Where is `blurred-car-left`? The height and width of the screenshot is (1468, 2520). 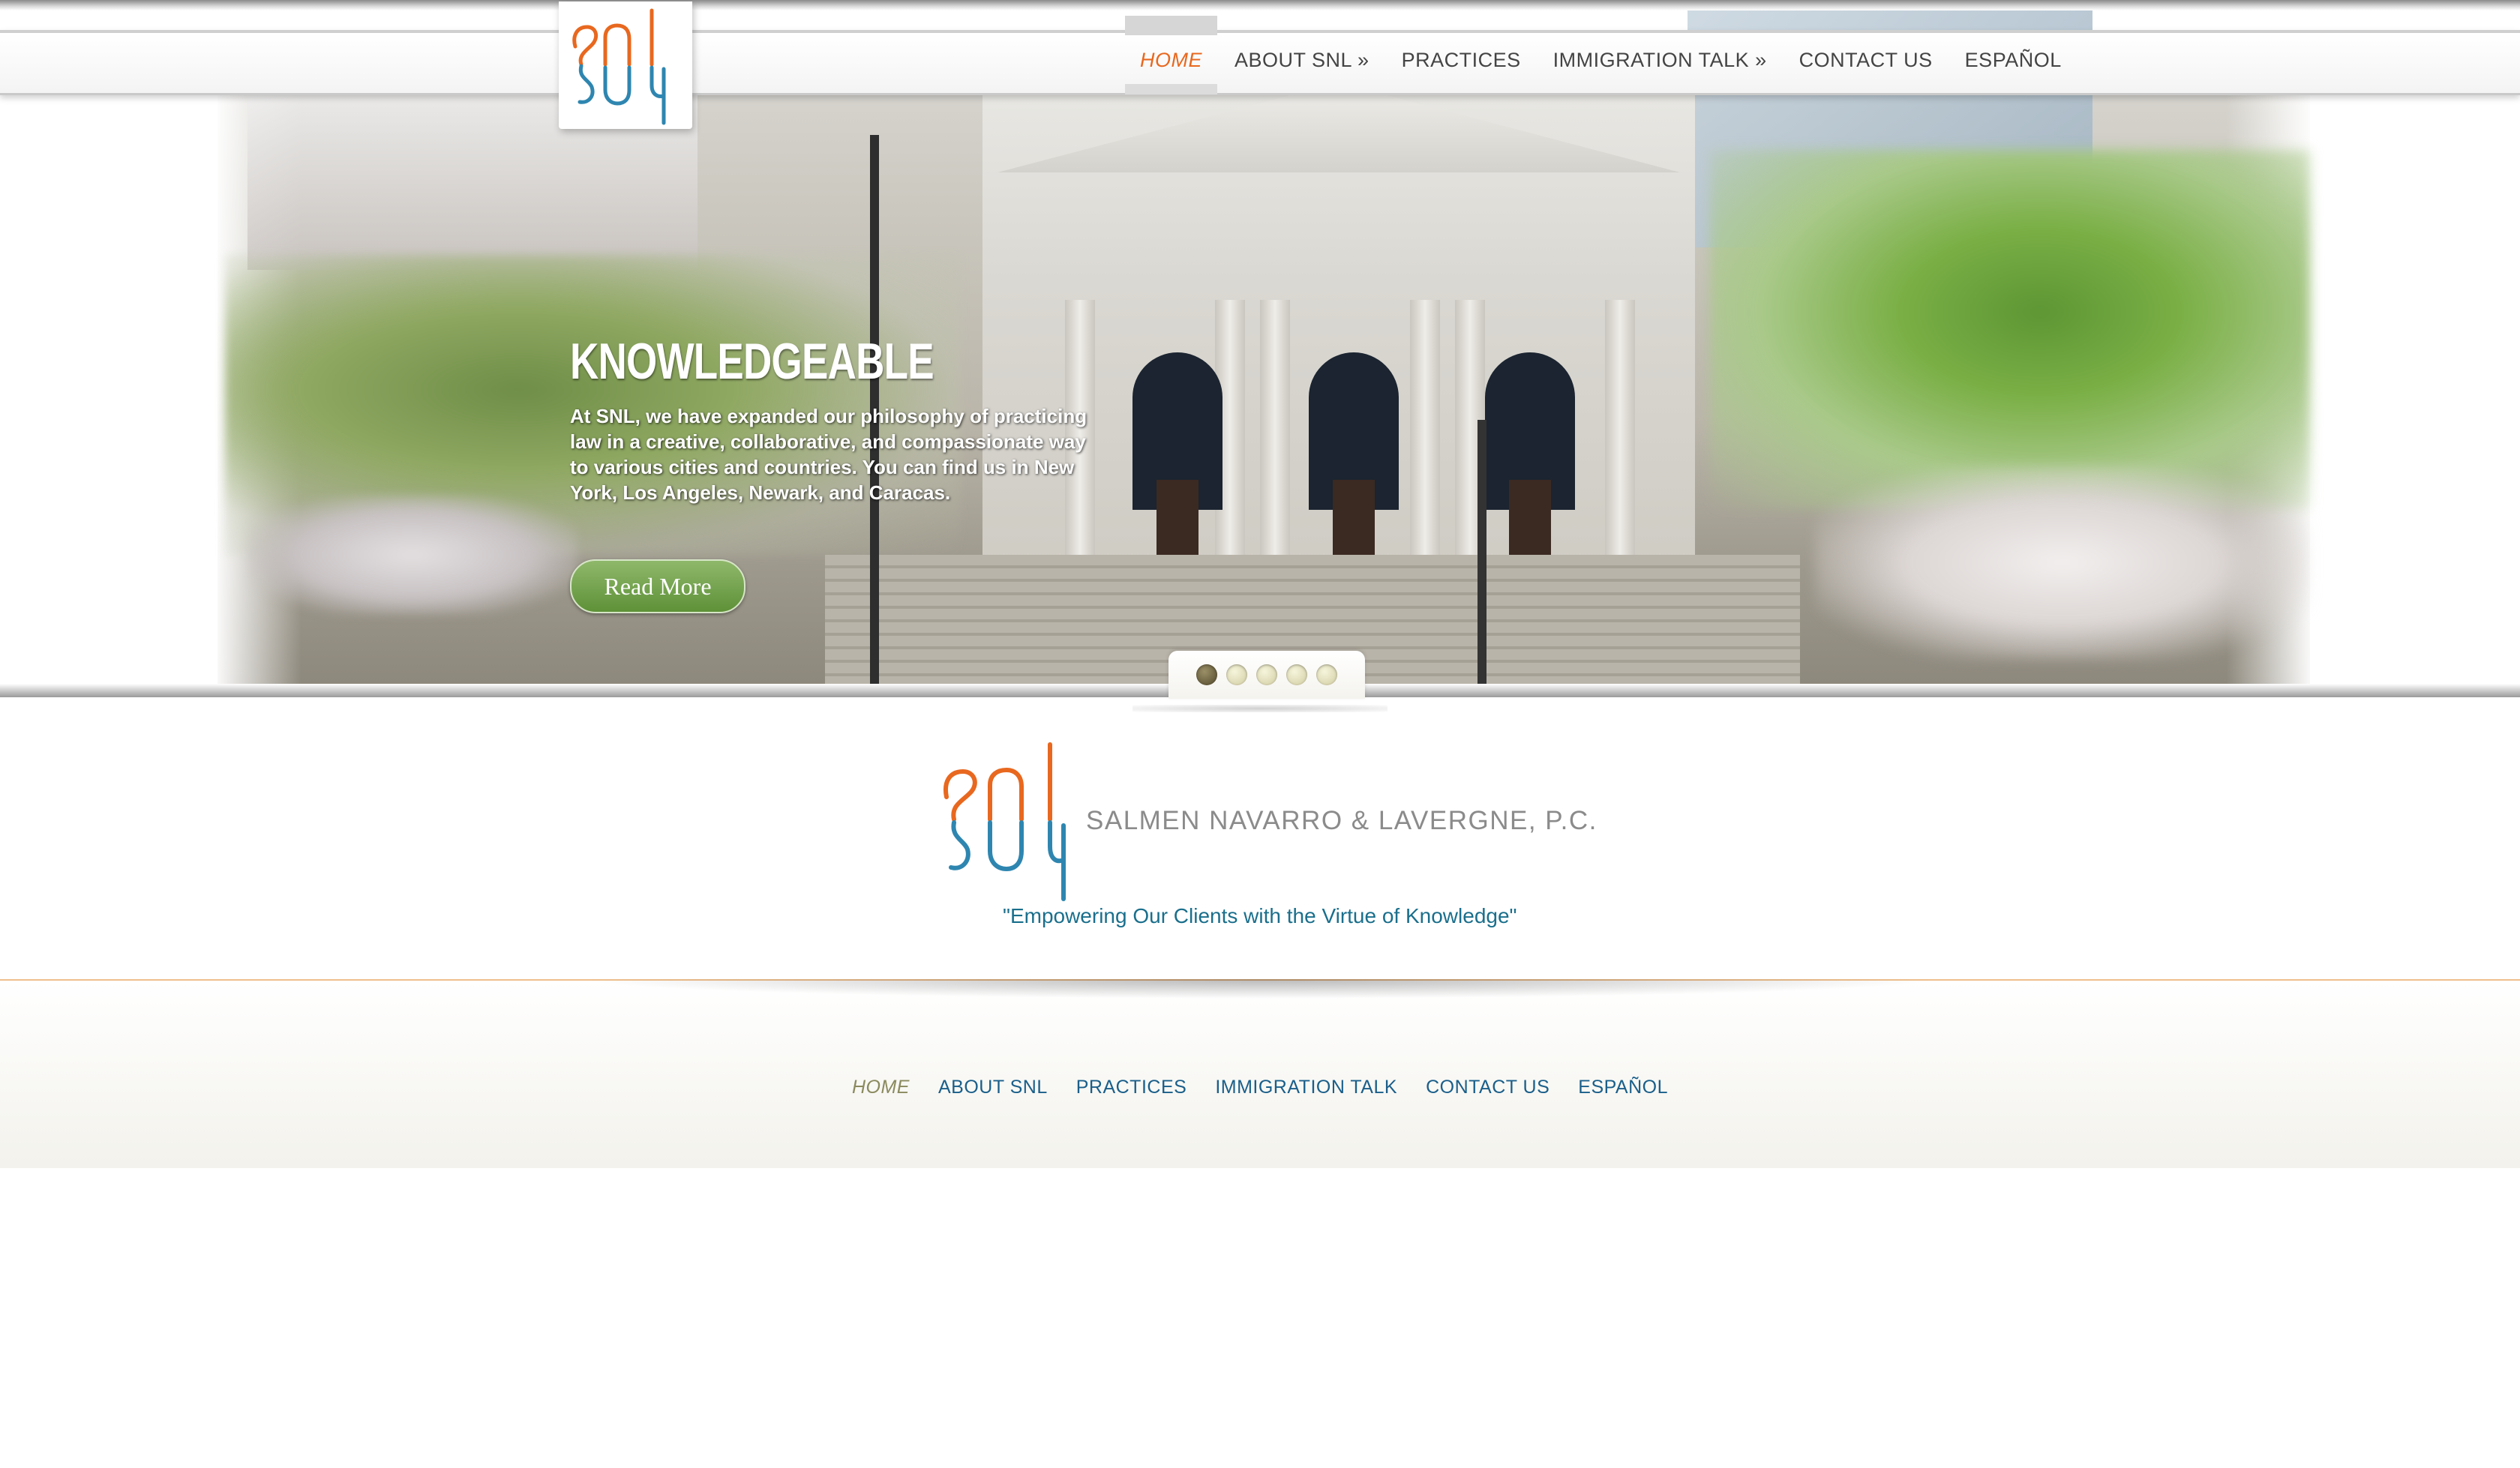 blurred-car-left is located at coordinates (413, 555).